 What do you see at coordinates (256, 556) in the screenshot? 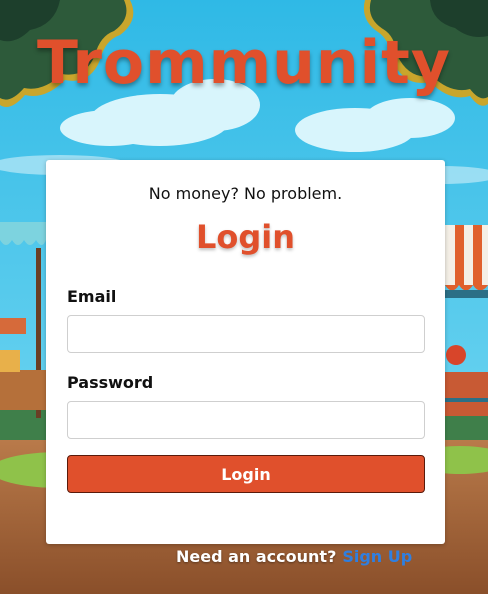
I see `signup-prompt-text: Need an account?` at bounding box center [256, 556].